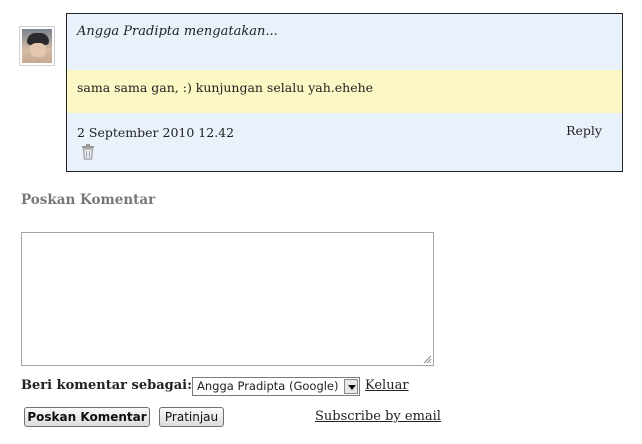 This screenshot has width=642, height=444. Describe the element at coordinates (155, 132) in the screenshot. I see `comment-timestamp: 2 September 2010 12.42` at that location.